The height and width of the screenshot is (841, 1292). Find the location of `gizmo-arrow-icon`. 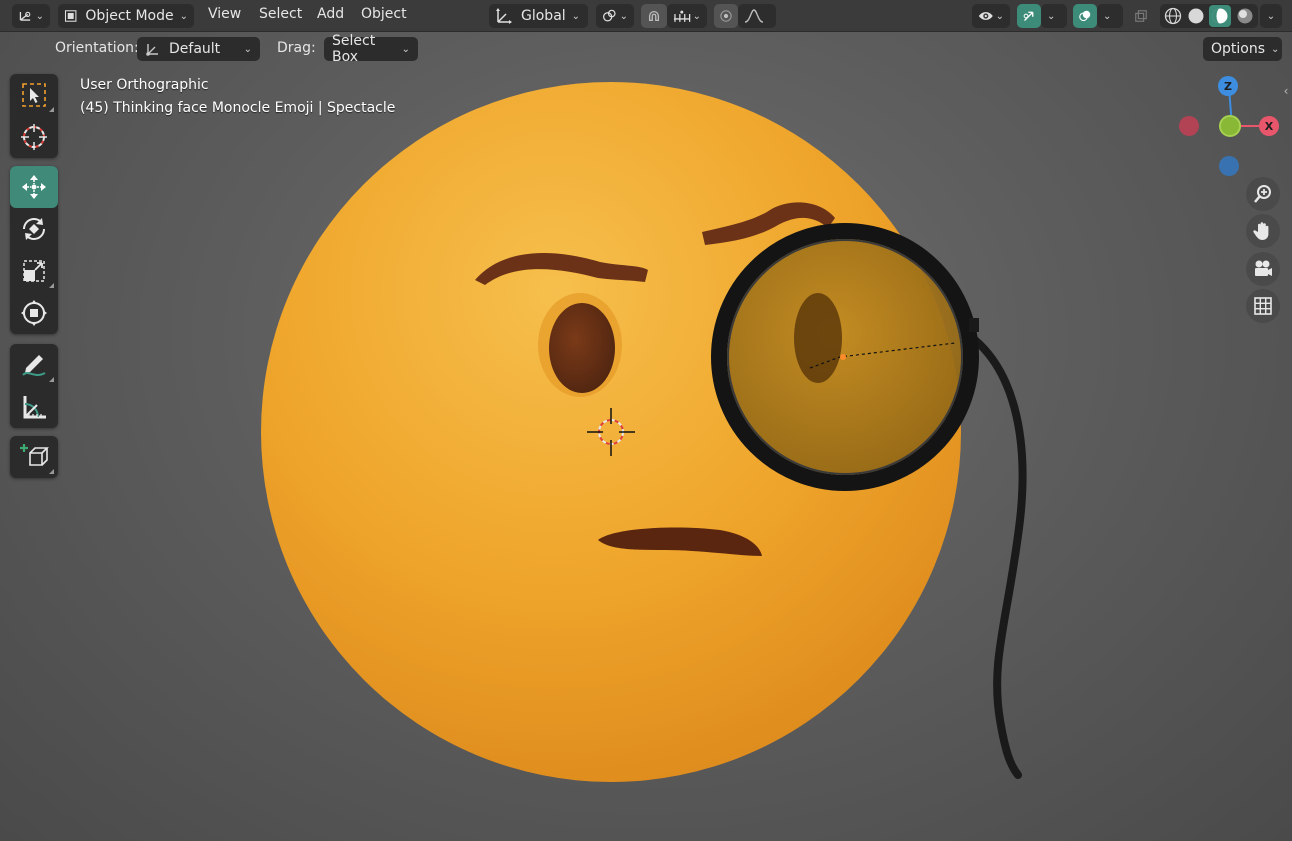

gizmo-arrow-icon is located at coordinates (1028, 16).